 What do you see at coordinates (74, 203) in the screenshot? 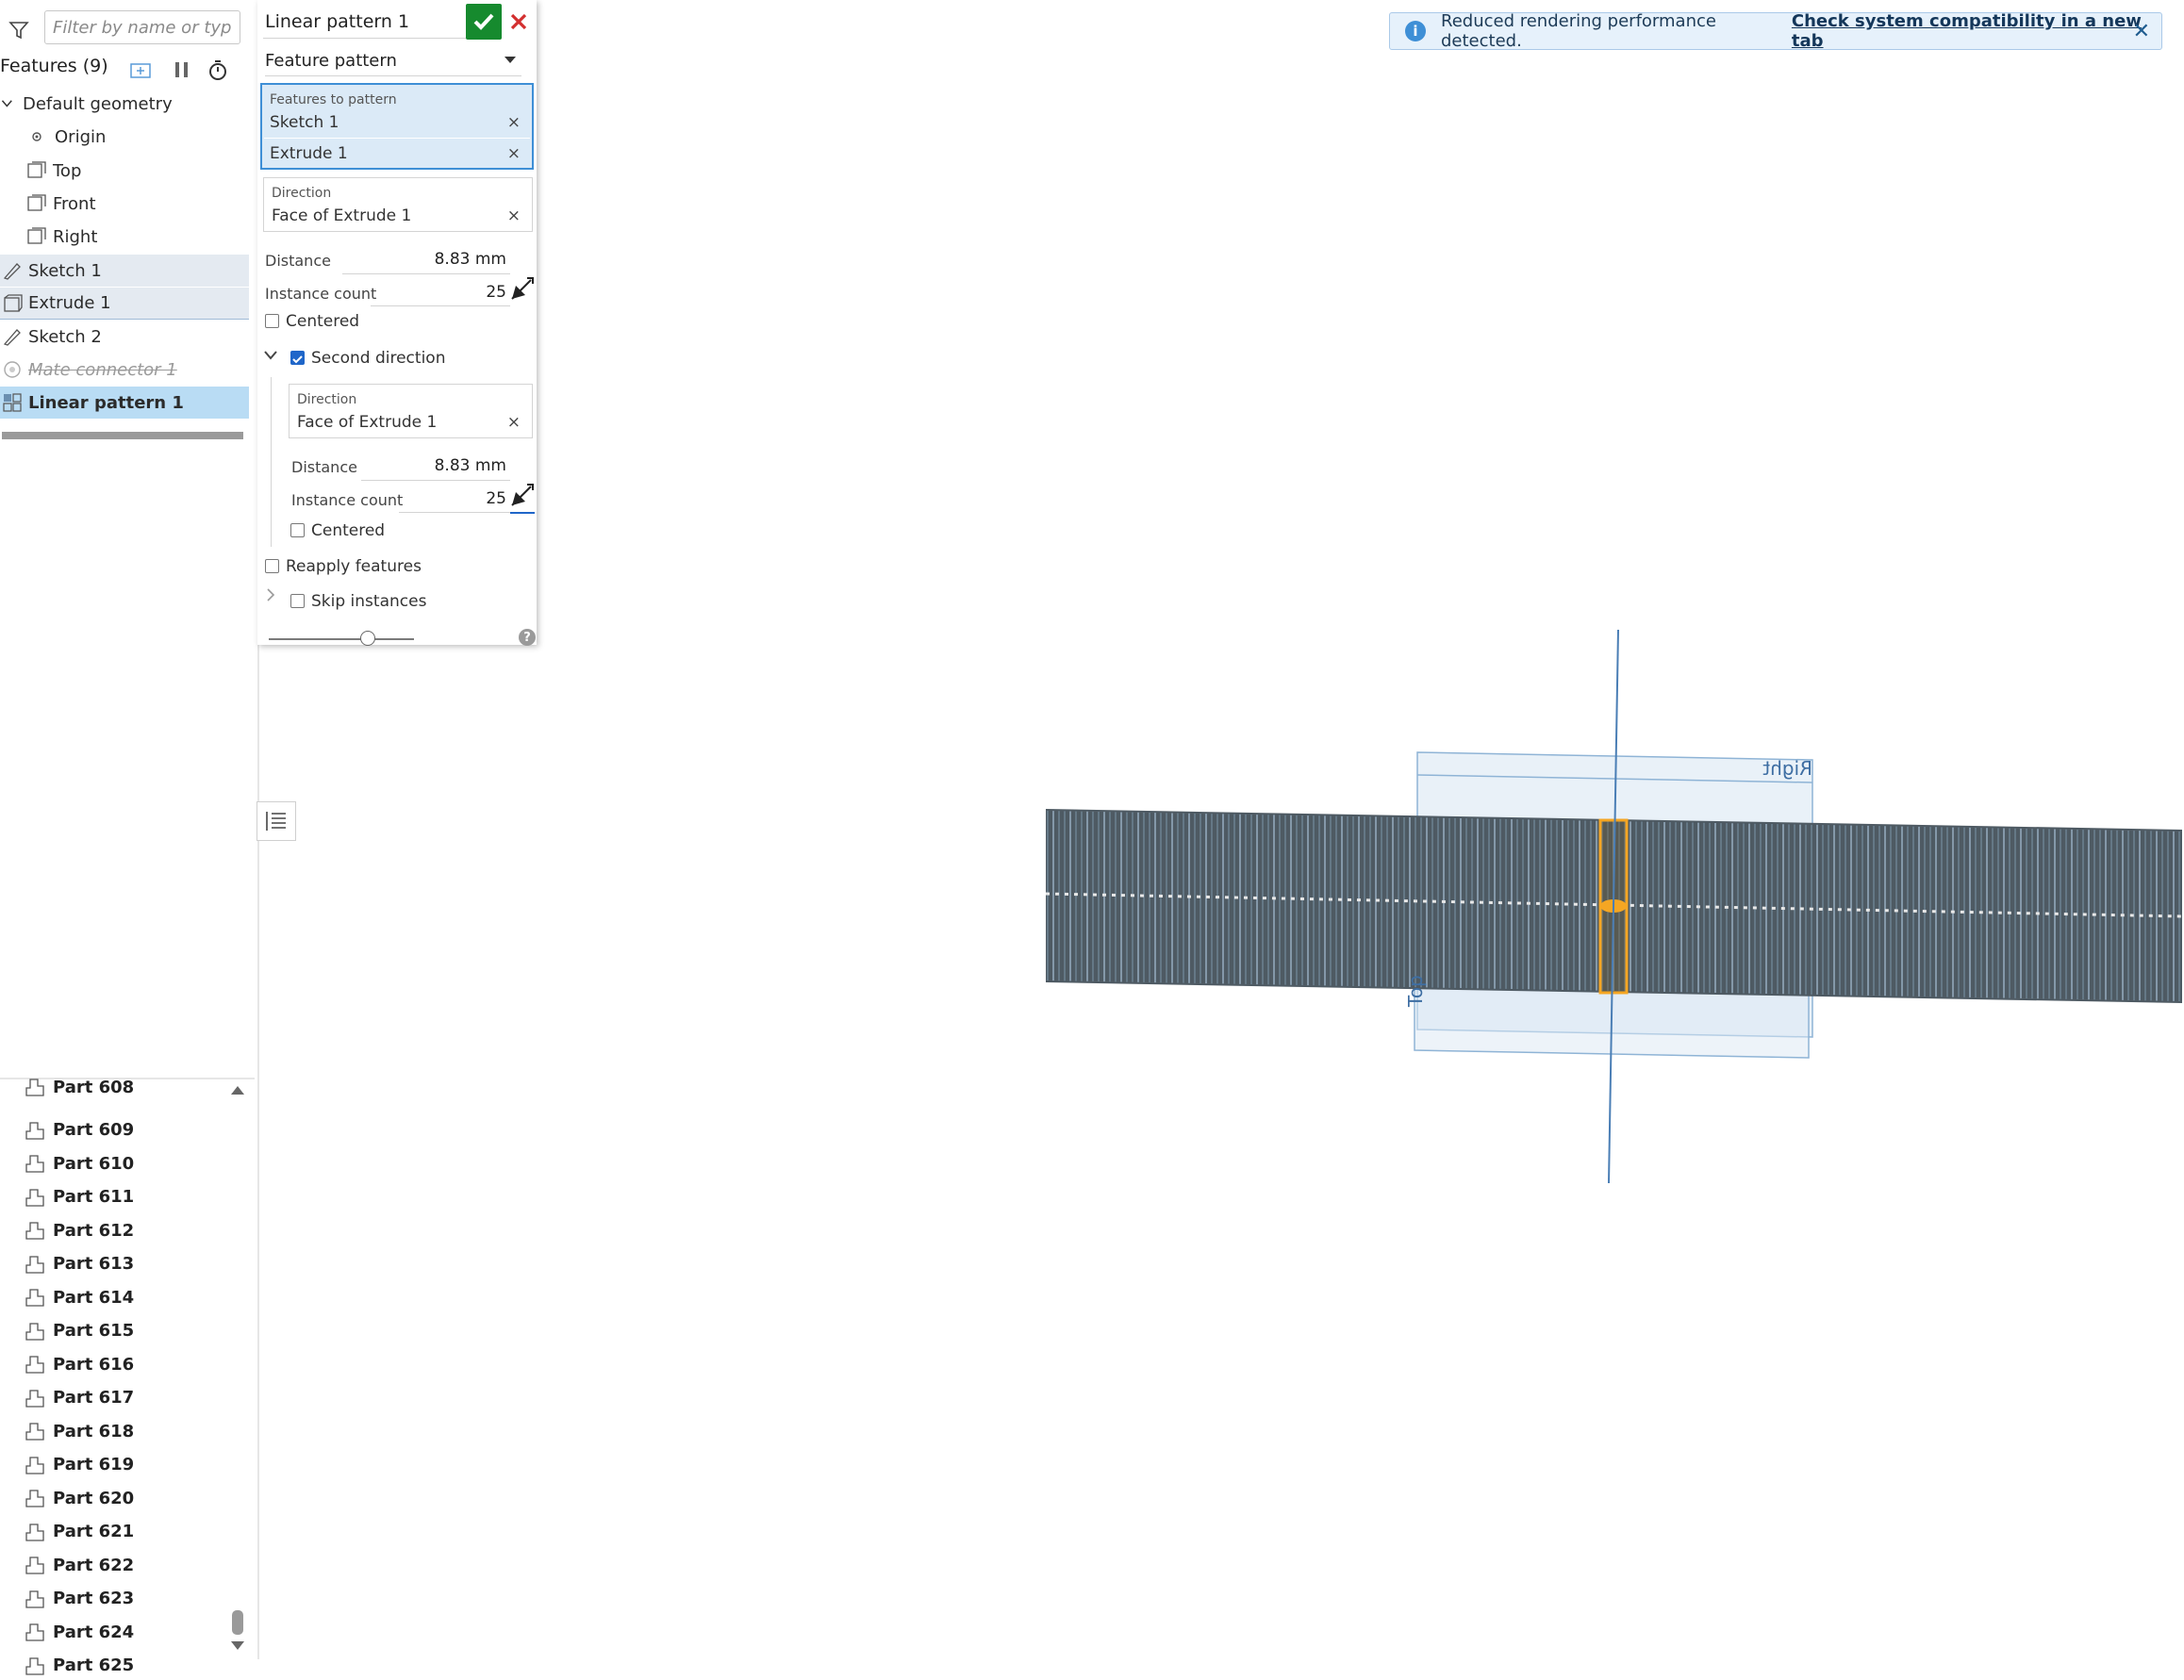
I see `tree-label: Front` at bounding box center [74, 203].